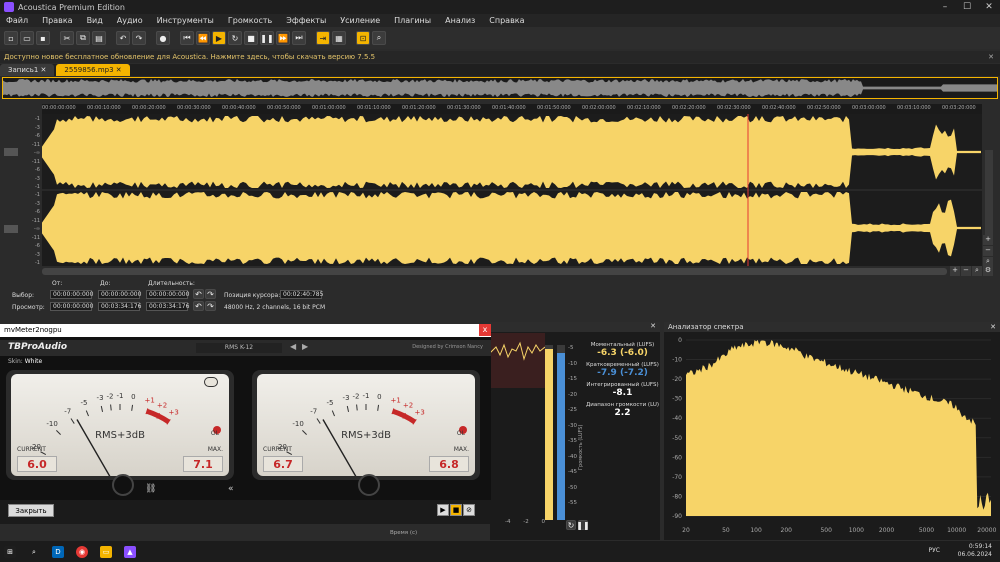 Image resolution: width=1000 pixels, height=562 pixels. Describe the element at coordinates (67, 38) in the screenshot. I see `cut-icon: ✂` at that location.